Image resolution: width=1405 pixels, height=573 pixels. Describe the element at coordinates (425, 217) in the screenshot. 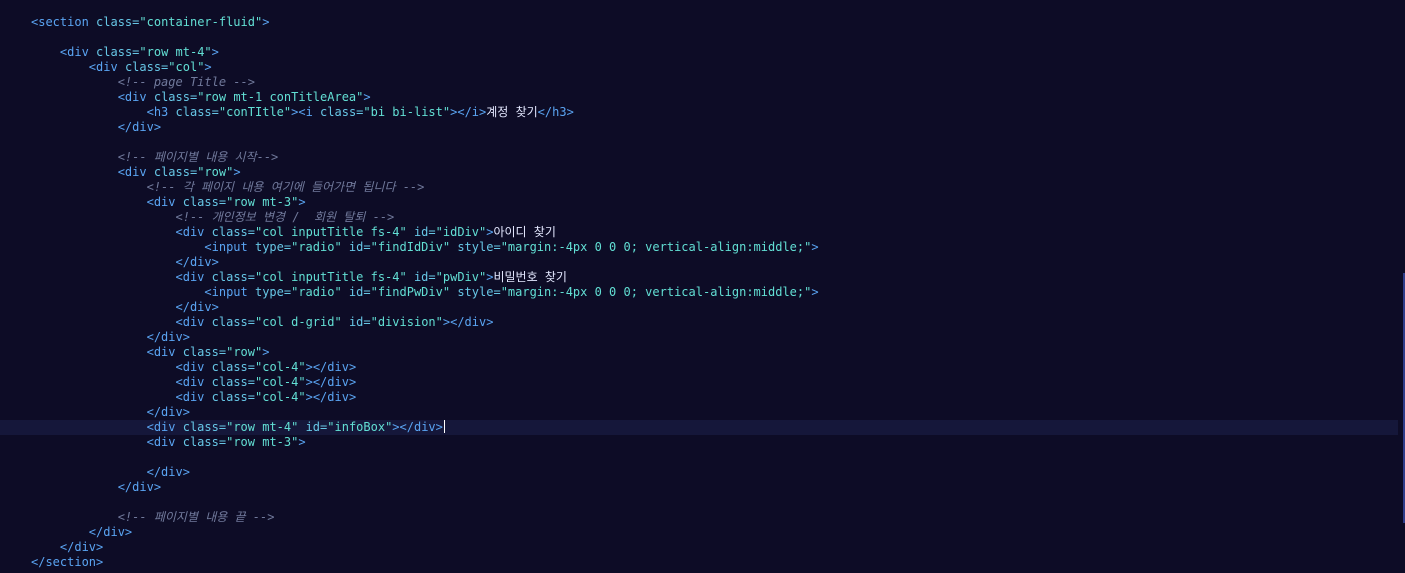

I see `code-line: <!-- 개인정보 변경 / 회원 탈퇴 -->` at that location.